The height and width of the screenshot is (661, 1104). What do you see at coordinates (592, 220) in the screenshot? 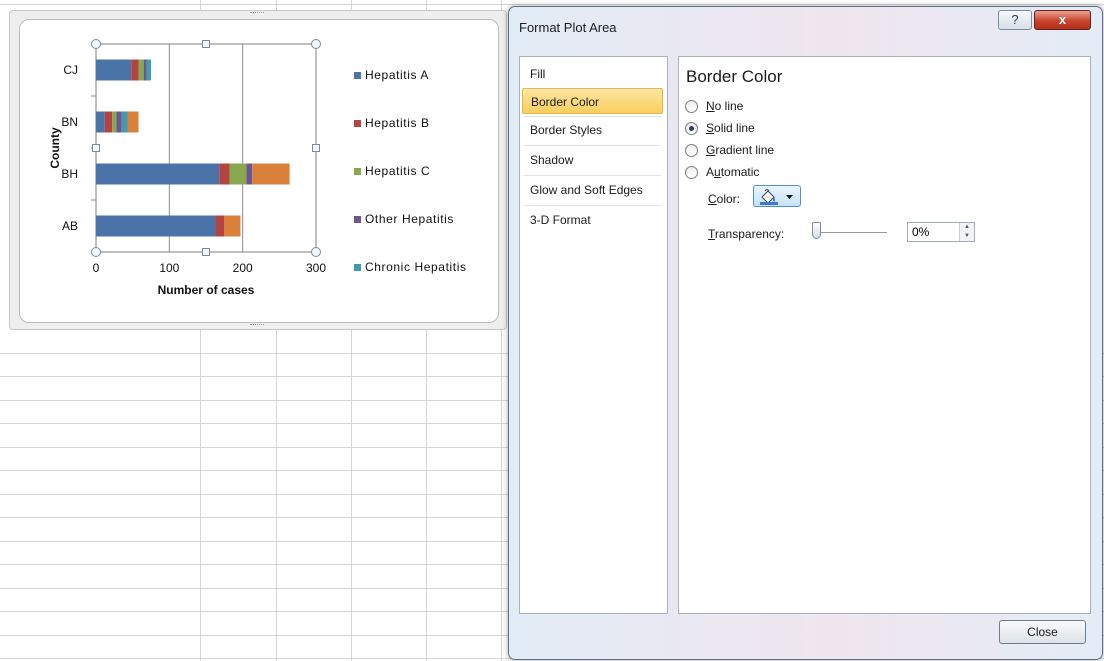
I see `nav-item-3-d-format: 3-D Format` at bounding box center [592, 220].